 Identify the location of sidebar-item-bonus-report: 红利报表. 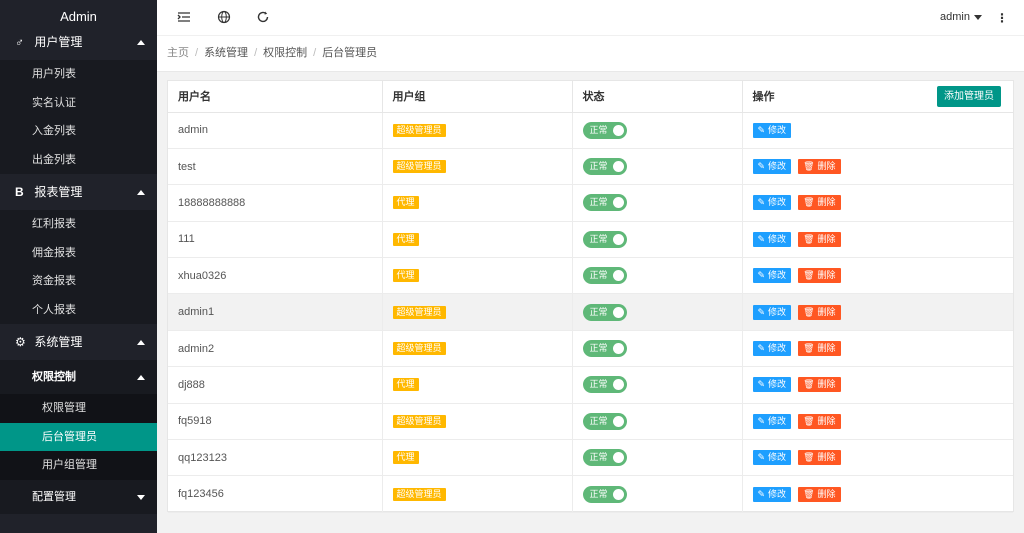
(78, 224).